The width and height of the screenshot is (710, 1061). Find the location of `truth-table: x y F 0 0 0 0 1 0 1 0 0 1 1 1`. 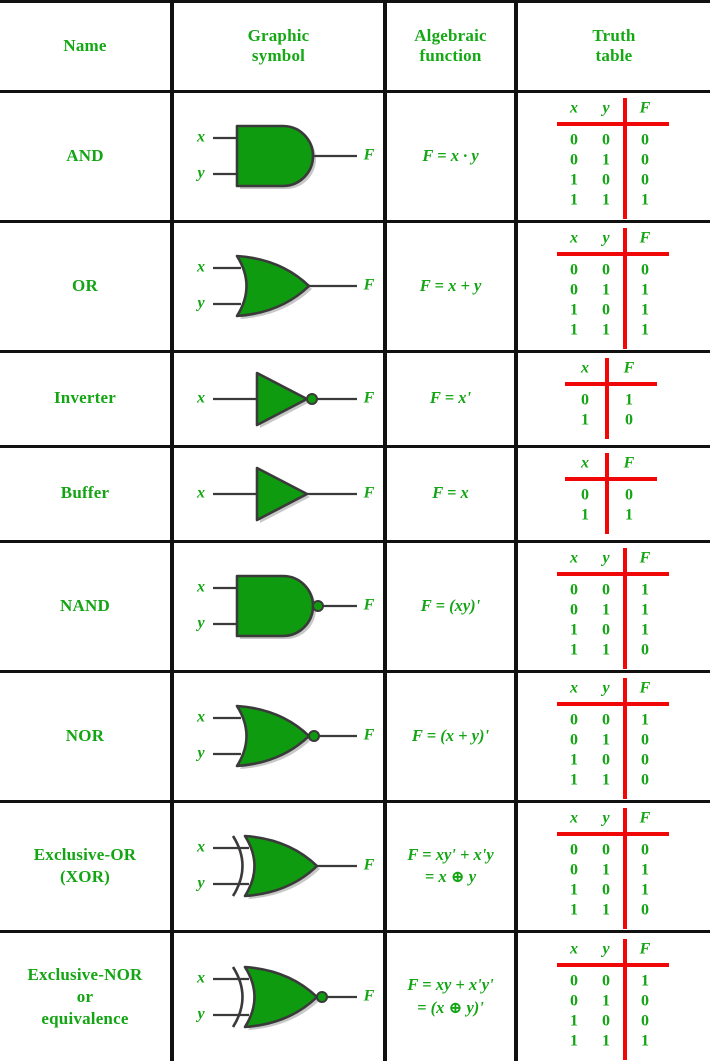

truth-table: x y F 0 0 0 0 1 0 1 0 0 1 1 1 is located at coordinates (613, 158).